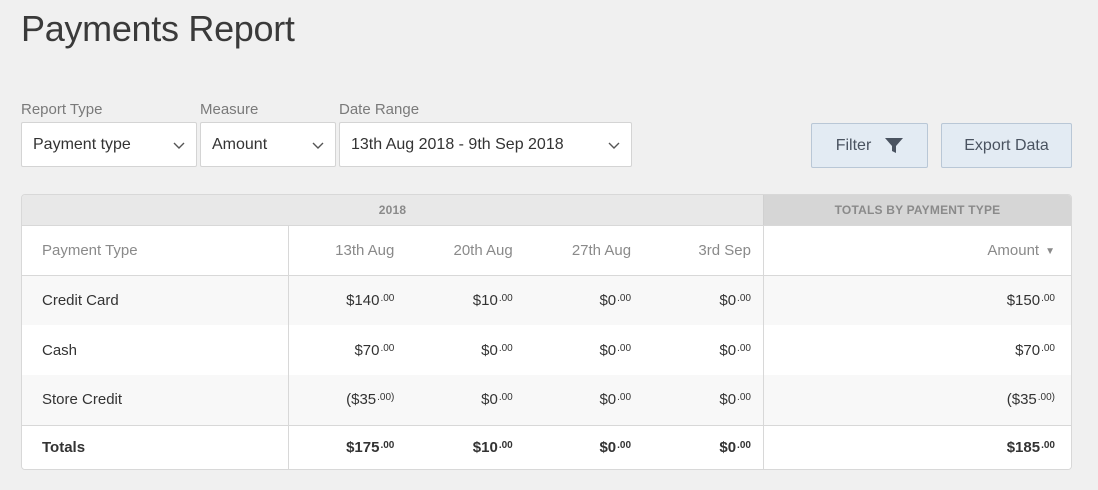 This screenshot has height=490, width=1098. What do you see at coordinates (379, 109) in the screenshot?
I see `date-range-label: Date Range` at bounding box center [379, 109].